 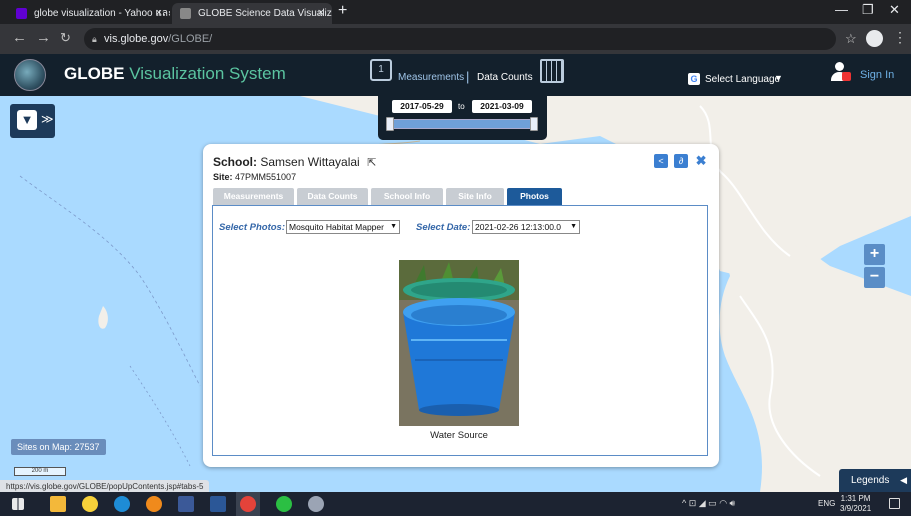 What do you see at coordinates (870, 480) in the screenshot?
I see `legends-label: Legends` at bounding box center [870, 480].